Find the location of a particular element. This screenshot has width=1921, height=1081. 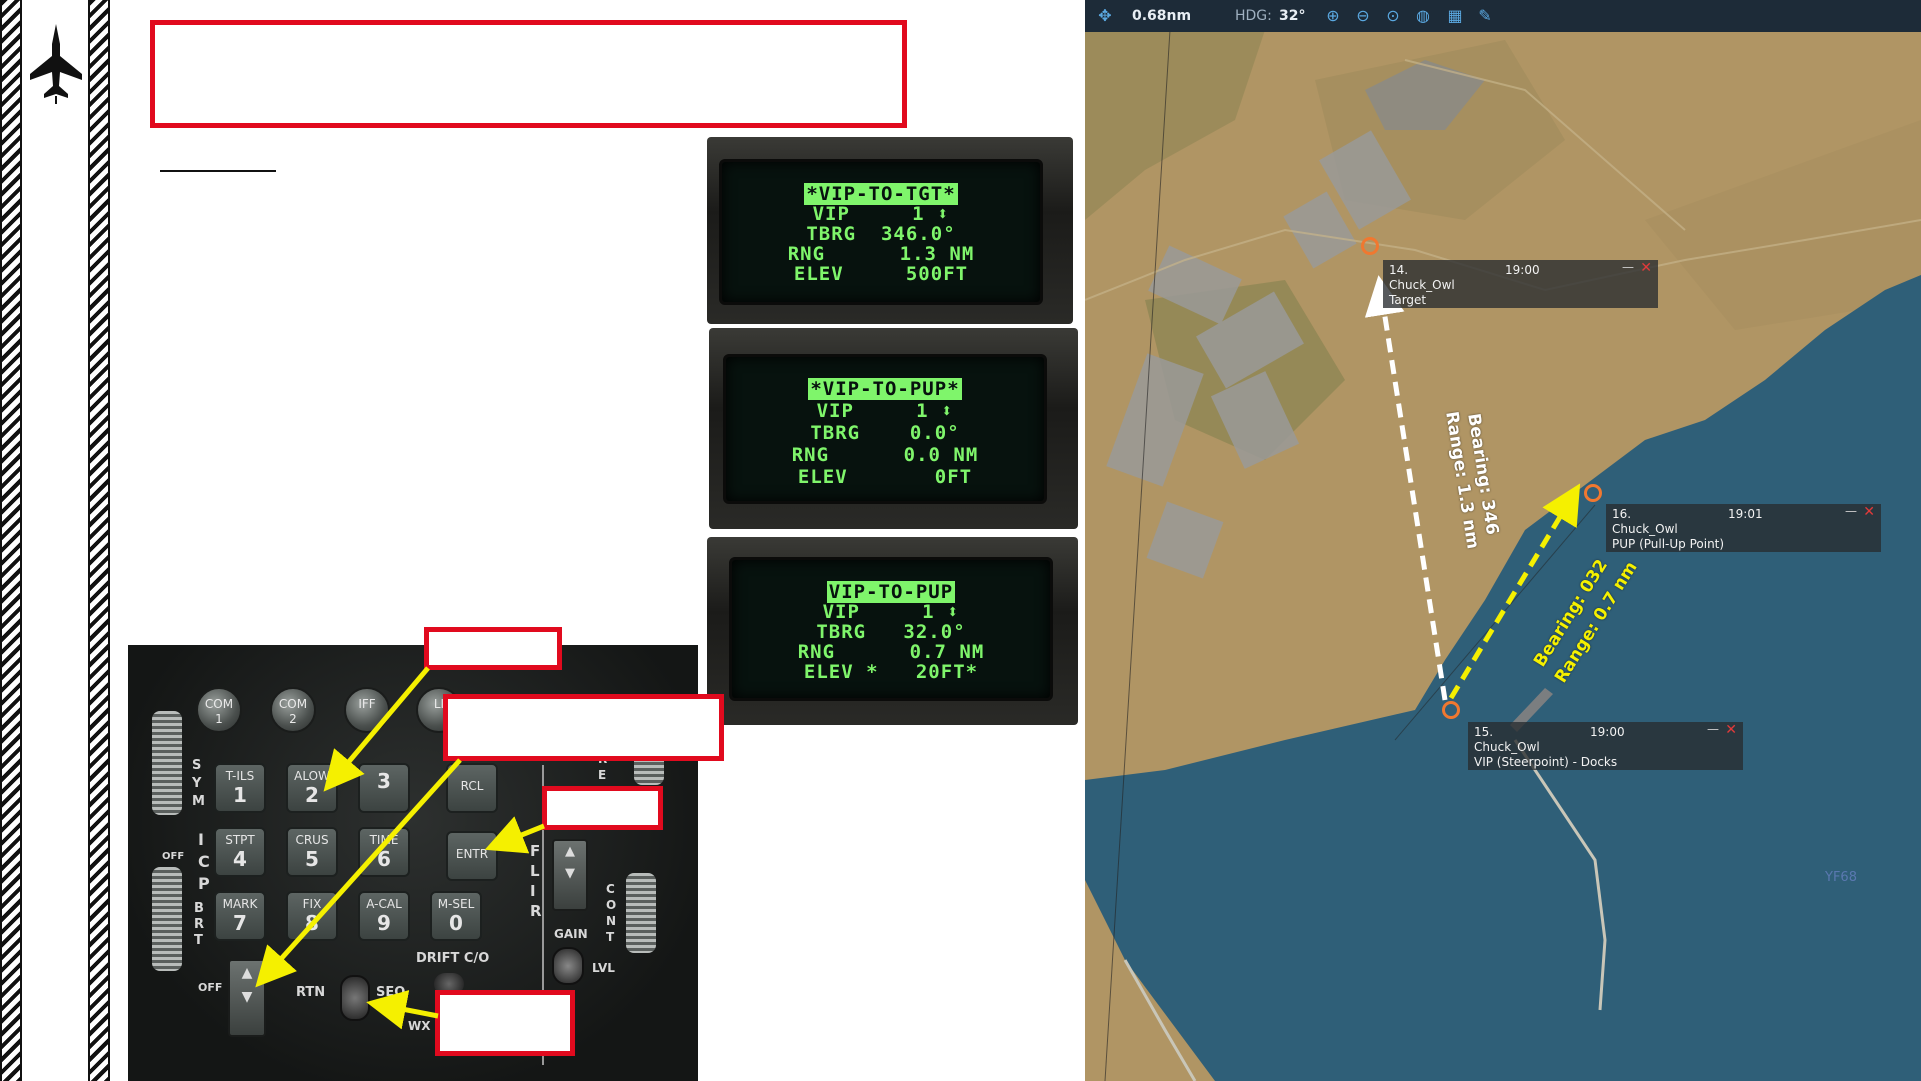

vip-to-target-line is located at coordinates (1406, 488).